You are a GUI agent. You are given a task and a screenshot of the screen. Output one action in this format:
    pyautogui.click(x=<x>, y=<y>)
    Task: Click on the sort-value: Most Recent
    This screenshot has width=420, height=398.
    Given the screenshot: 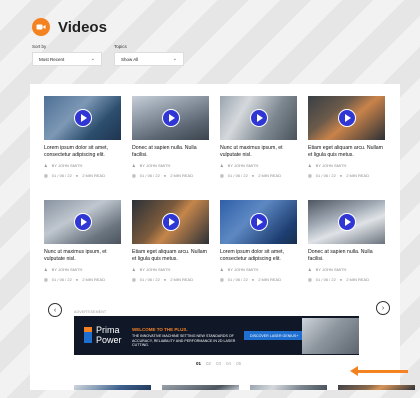 What is the action you would take?
    pyautogui.click(x=52, y=59)
    